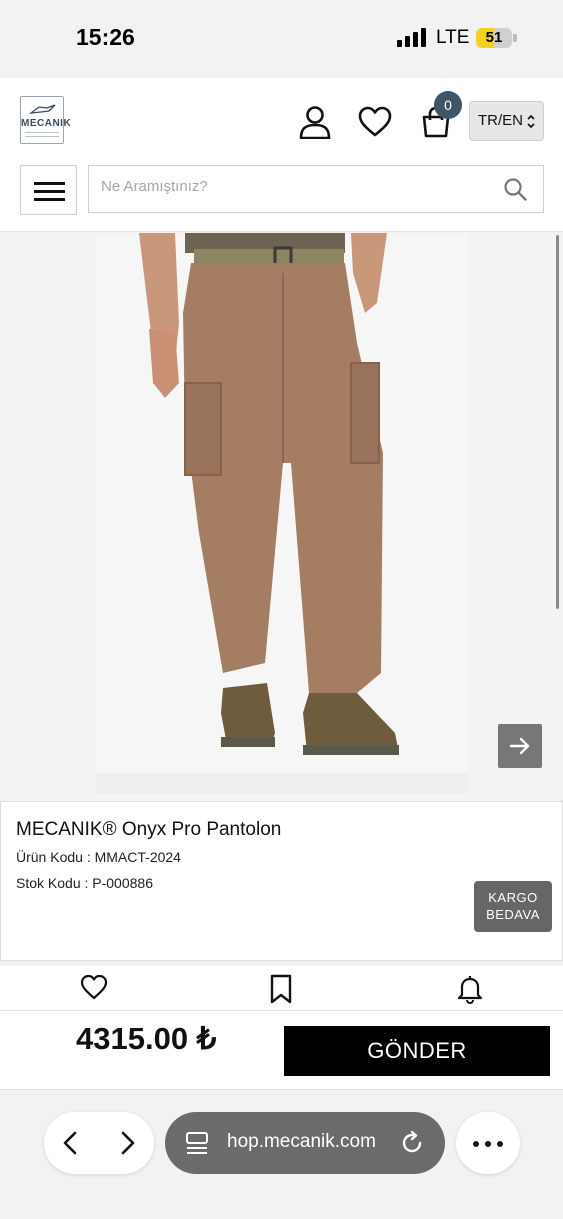  Describe the element at coordinates (149, 829) in the screenshot. I see `product-title: MECANIK® Onyx Pro Pantolon` at that location.